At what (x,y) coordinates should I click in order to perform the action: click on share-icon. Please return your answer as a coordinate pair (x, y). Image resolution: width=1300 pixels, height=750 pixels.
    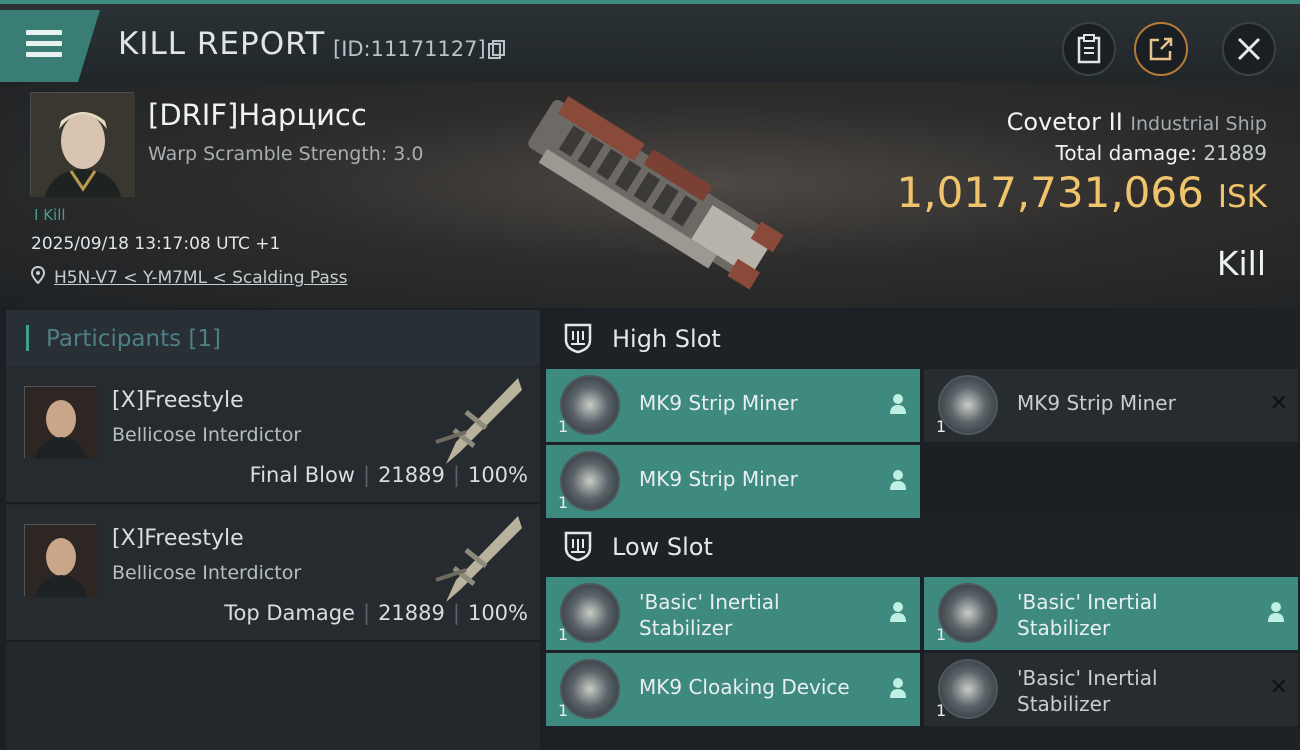
    Looking at the image, I should click on (1161, 49).